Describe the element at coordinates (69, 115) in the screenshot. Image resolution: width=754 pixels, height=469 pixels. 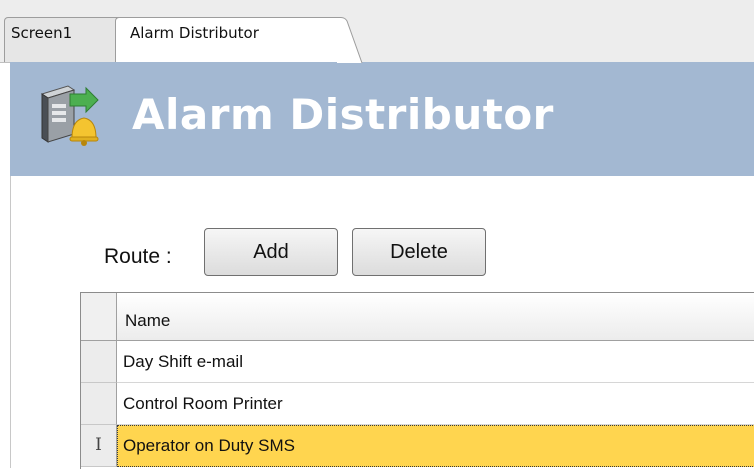
I see `alarm-server-icon` at that location.